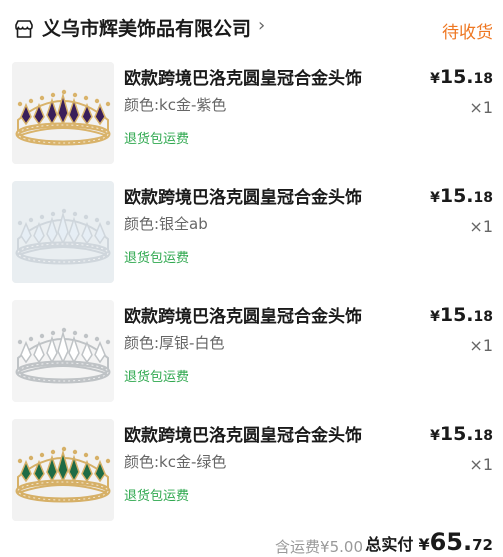 The image size is (503, 557). What do you see at coordinates (175, 105) in the screenshot?
I see `product-spec: 颜色:kc金-紫色` at bounding box center [175, 105].